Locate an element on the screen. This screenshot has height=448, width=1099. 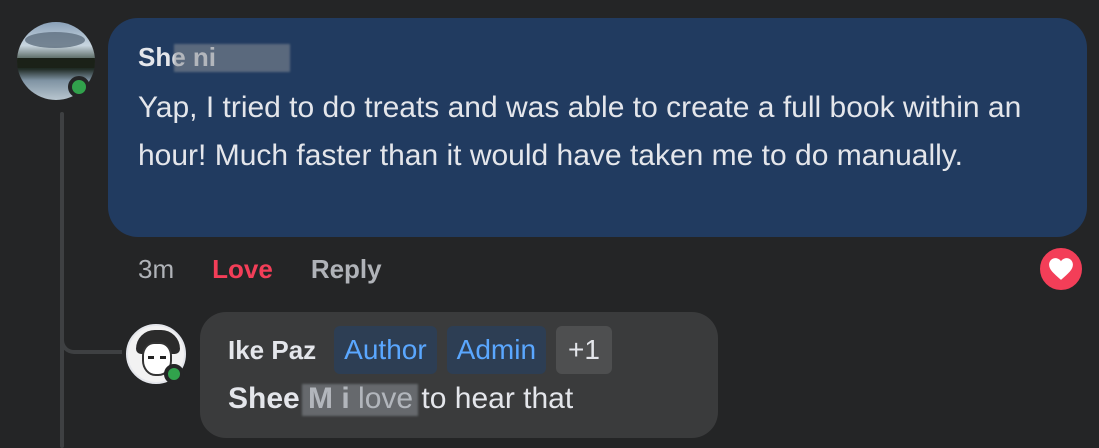
comment-author-name: She ni is located at coordinates (214, 57).